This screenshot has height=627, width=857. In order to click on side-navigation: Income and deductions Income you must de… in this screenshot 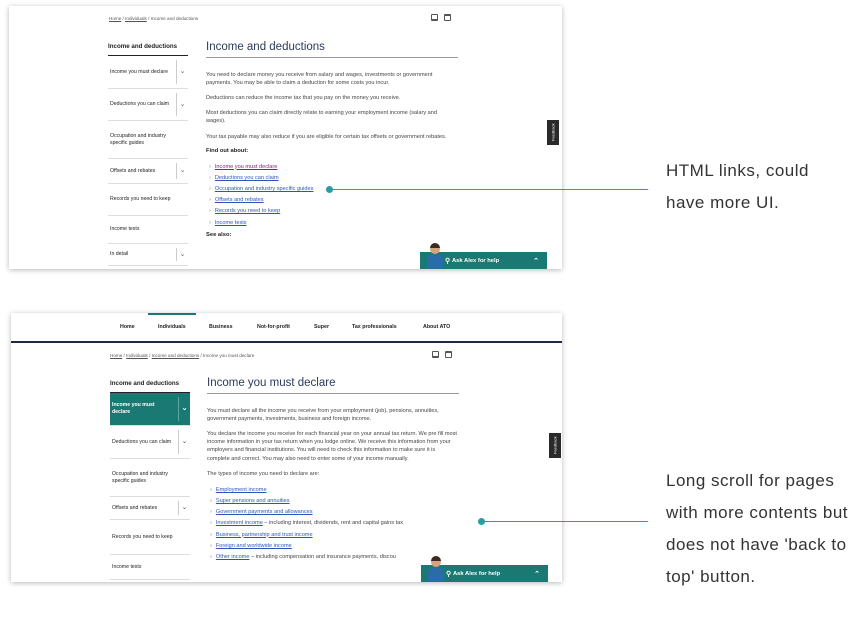, I will do `click(148, 154)`.